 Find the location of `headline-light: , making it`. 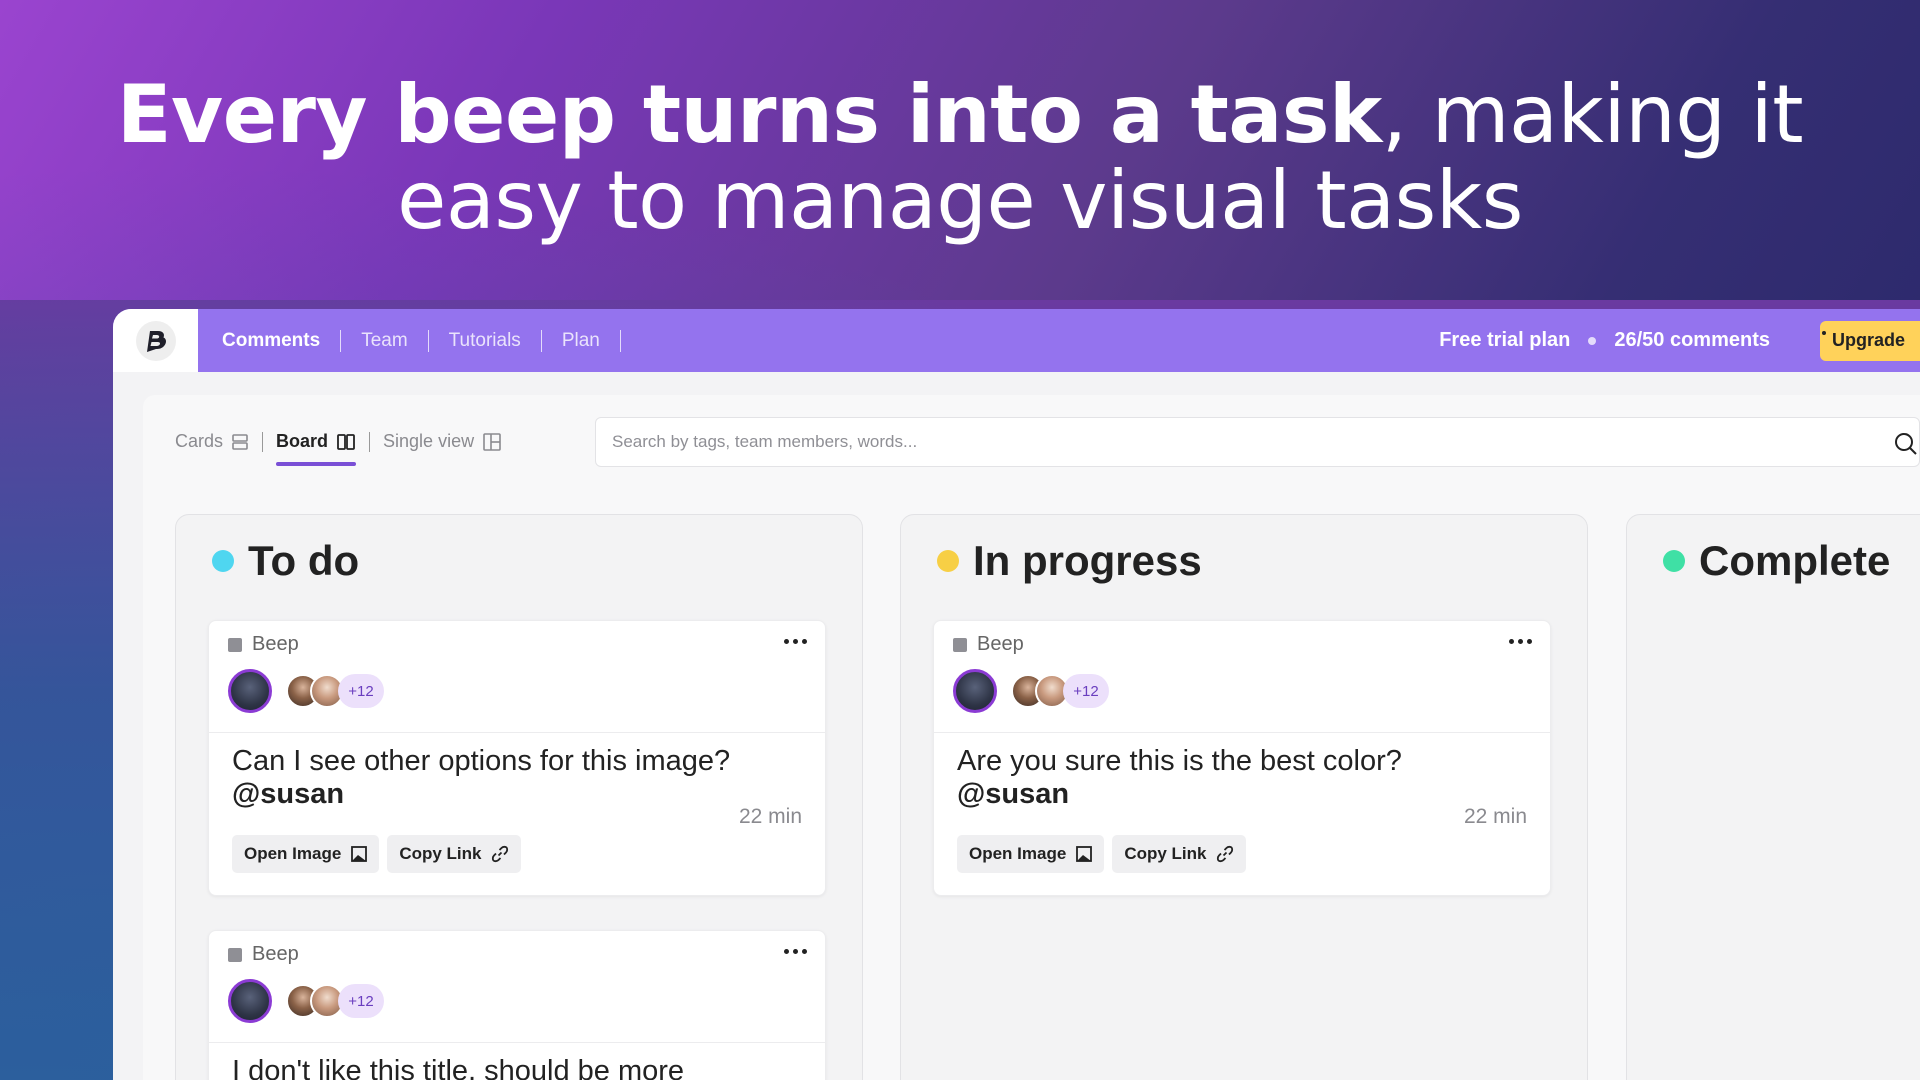

headline-light: , making it is located at coordinates (1592, 114).